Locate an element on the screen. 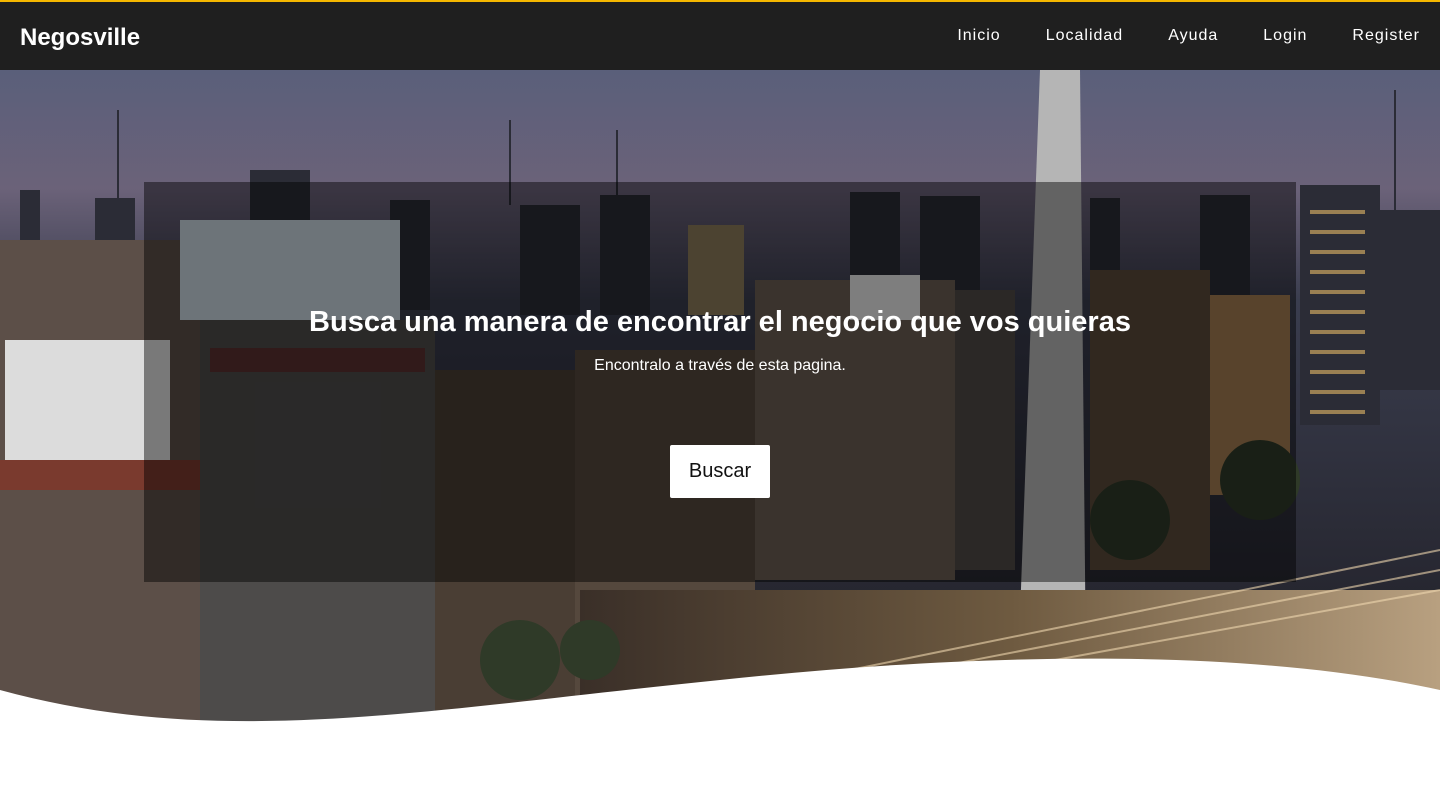 The height and width of the screenshot is (810, 1440). brand-logo: Negosville is located at coordinates (80, 38).